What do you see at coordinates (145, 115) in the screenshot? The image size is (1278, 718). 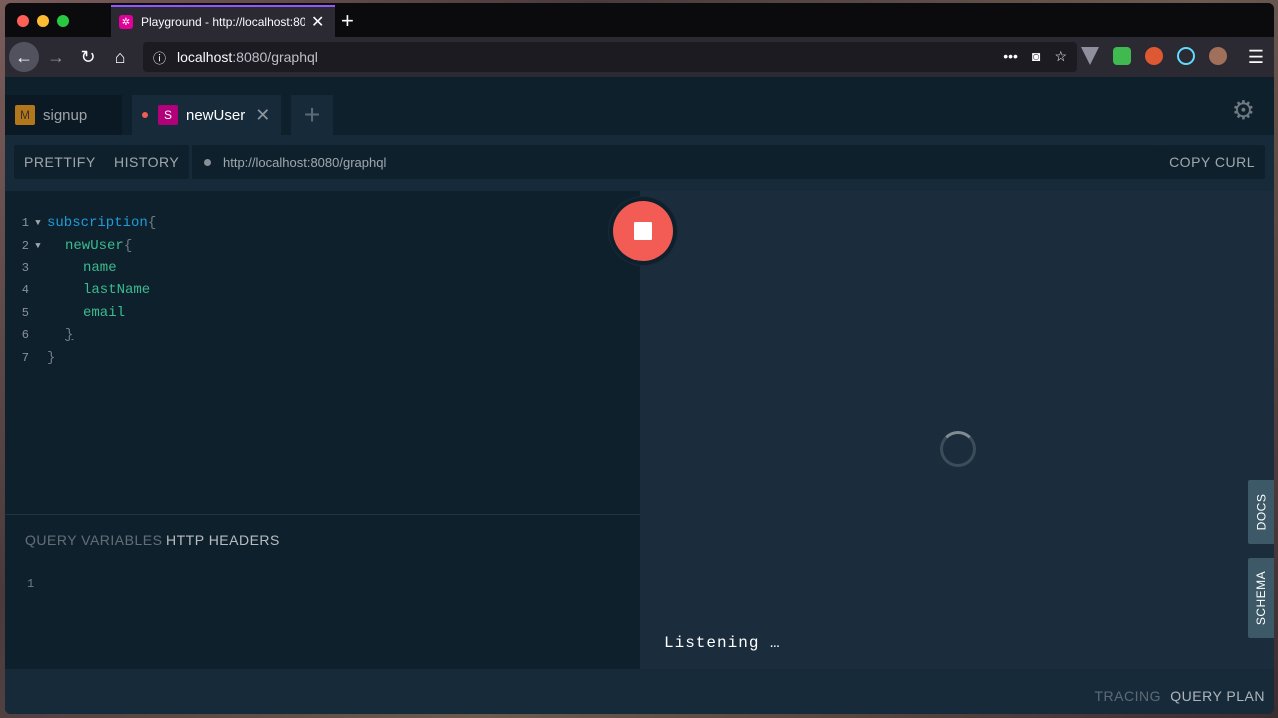 I see `unsaved-indicator` at bounding box center [145, 115].